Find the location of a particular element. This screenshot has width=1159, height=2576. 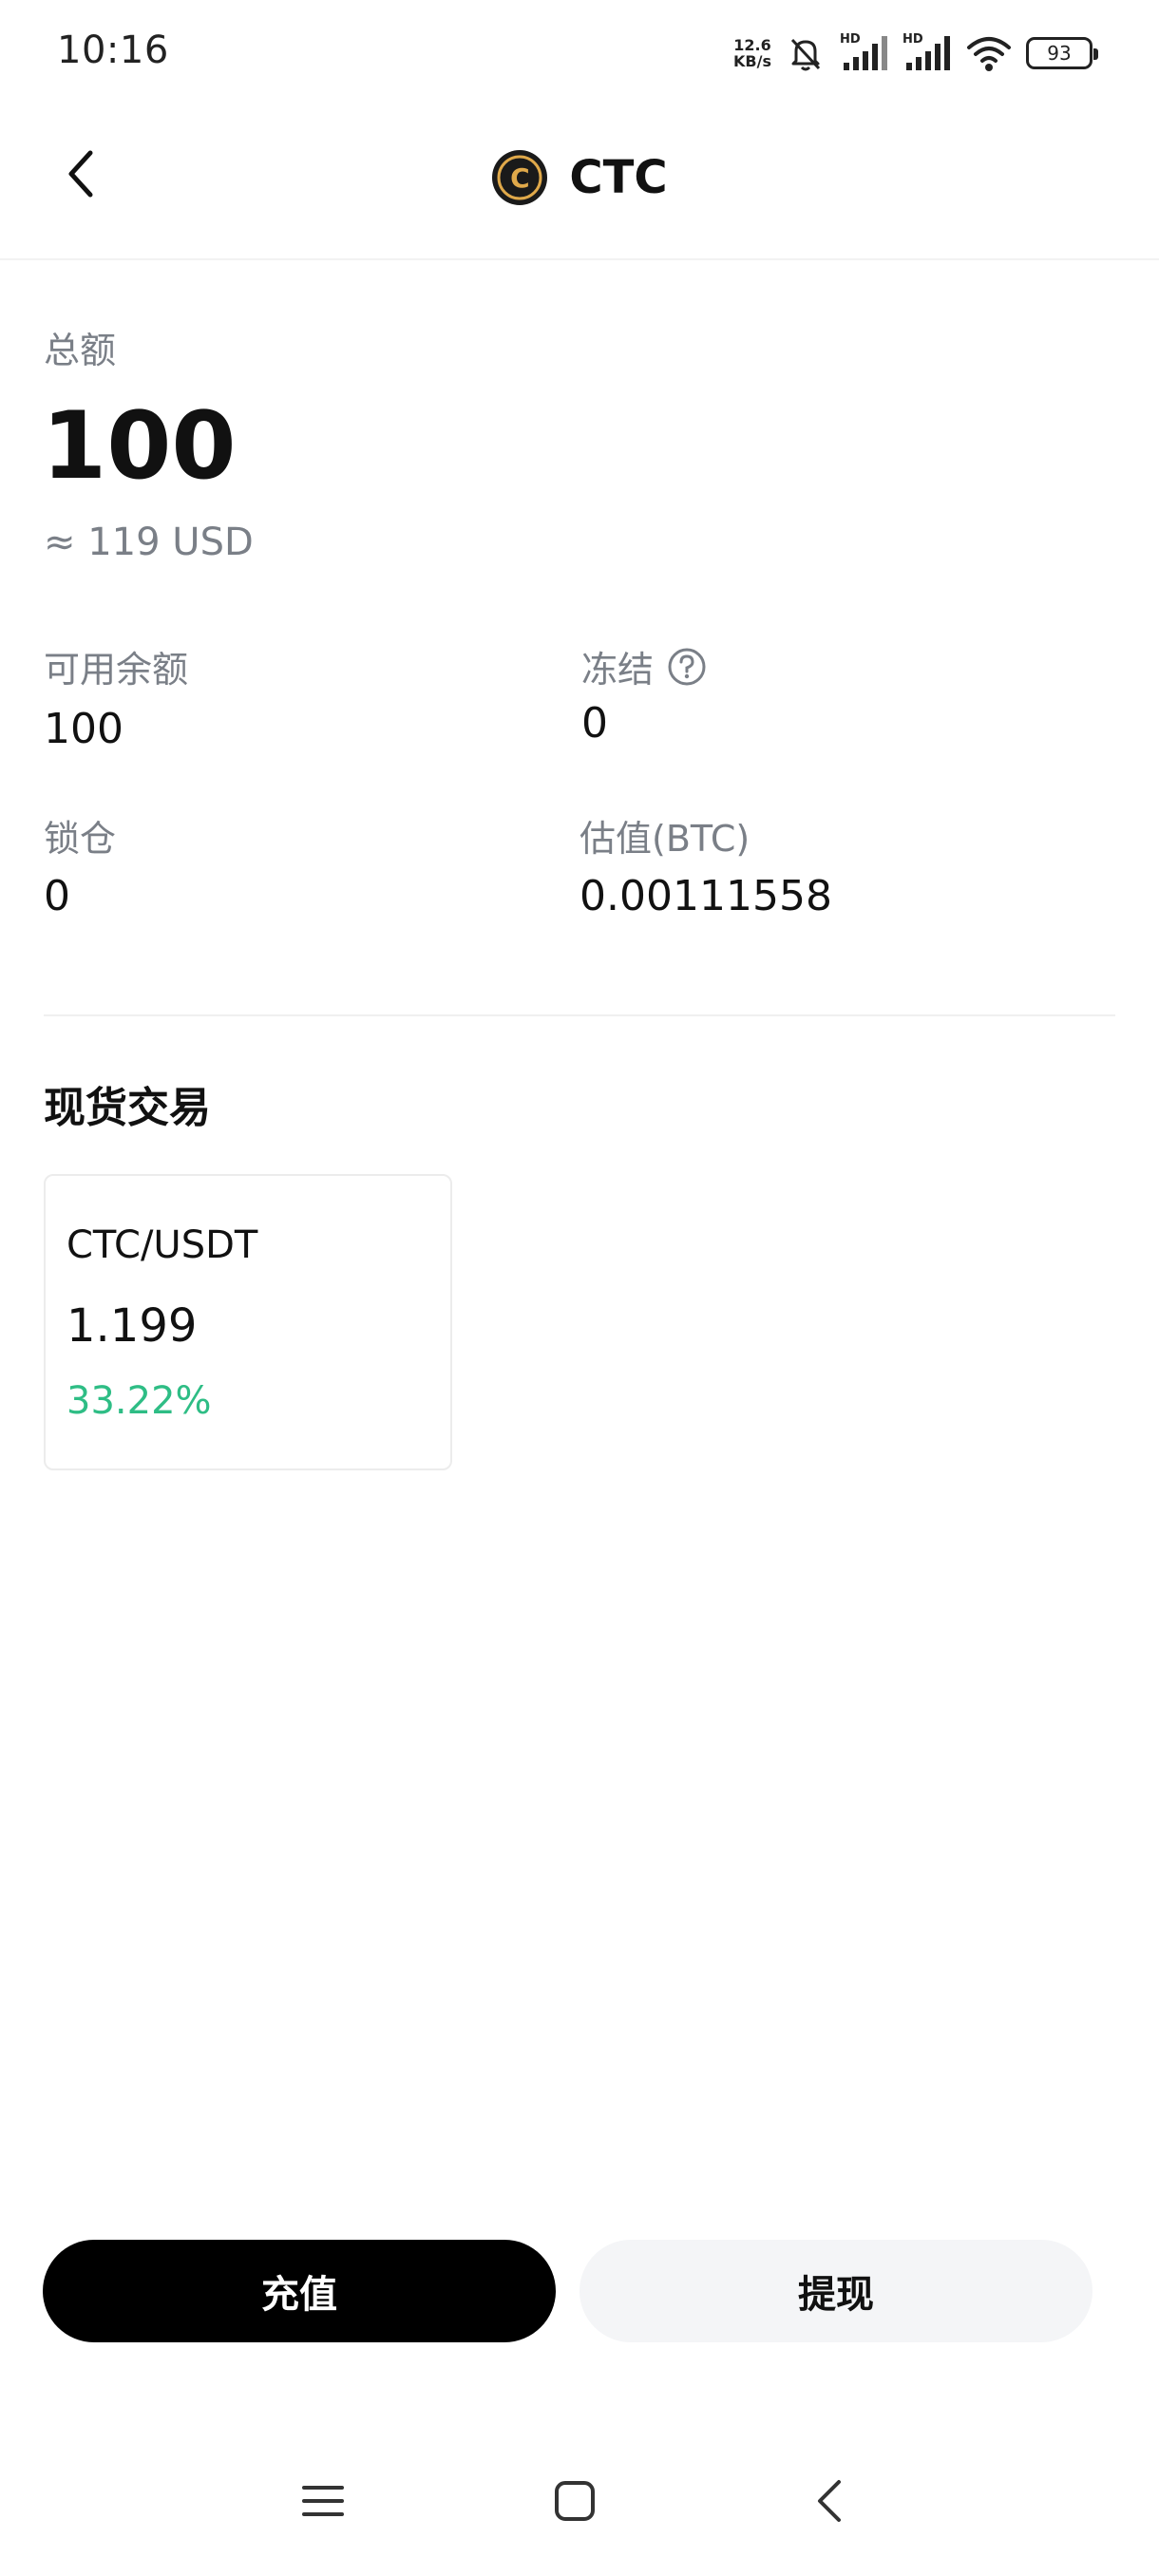

available-balance-value: 100 is located at coordinates (84, 729).